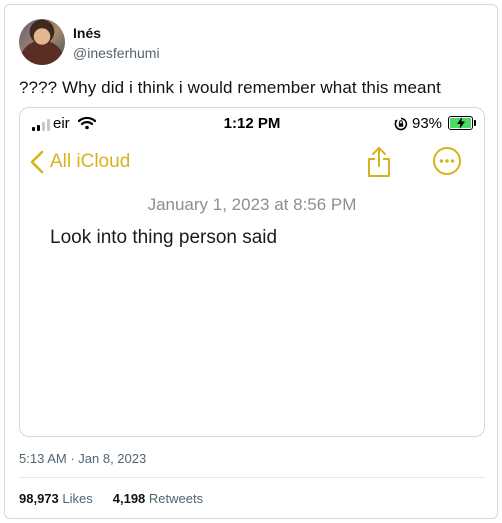  I want to click on author-display-name: Inés, so click(87, 33).